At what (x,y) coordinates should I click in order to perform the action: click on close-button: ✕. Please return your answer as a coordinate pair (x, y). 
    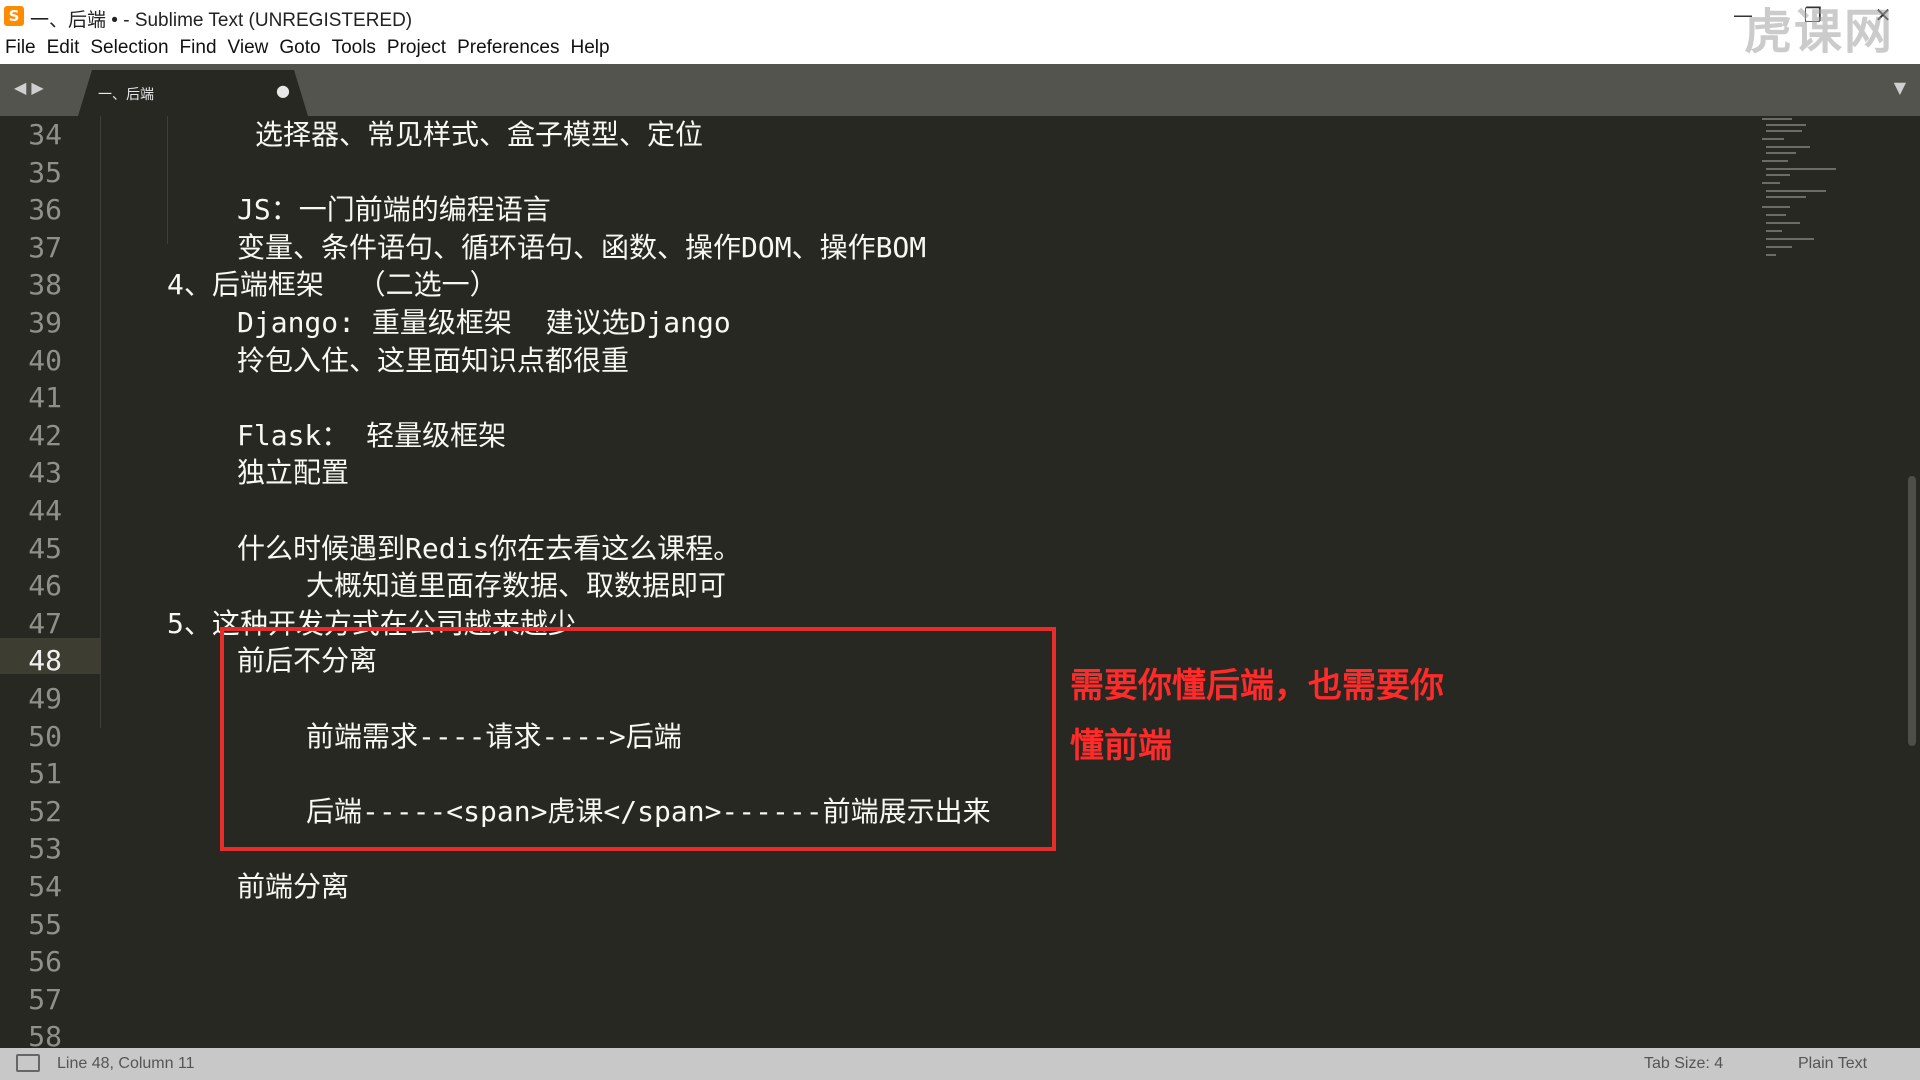
    Looking at the image, I should click on (1883, 16).